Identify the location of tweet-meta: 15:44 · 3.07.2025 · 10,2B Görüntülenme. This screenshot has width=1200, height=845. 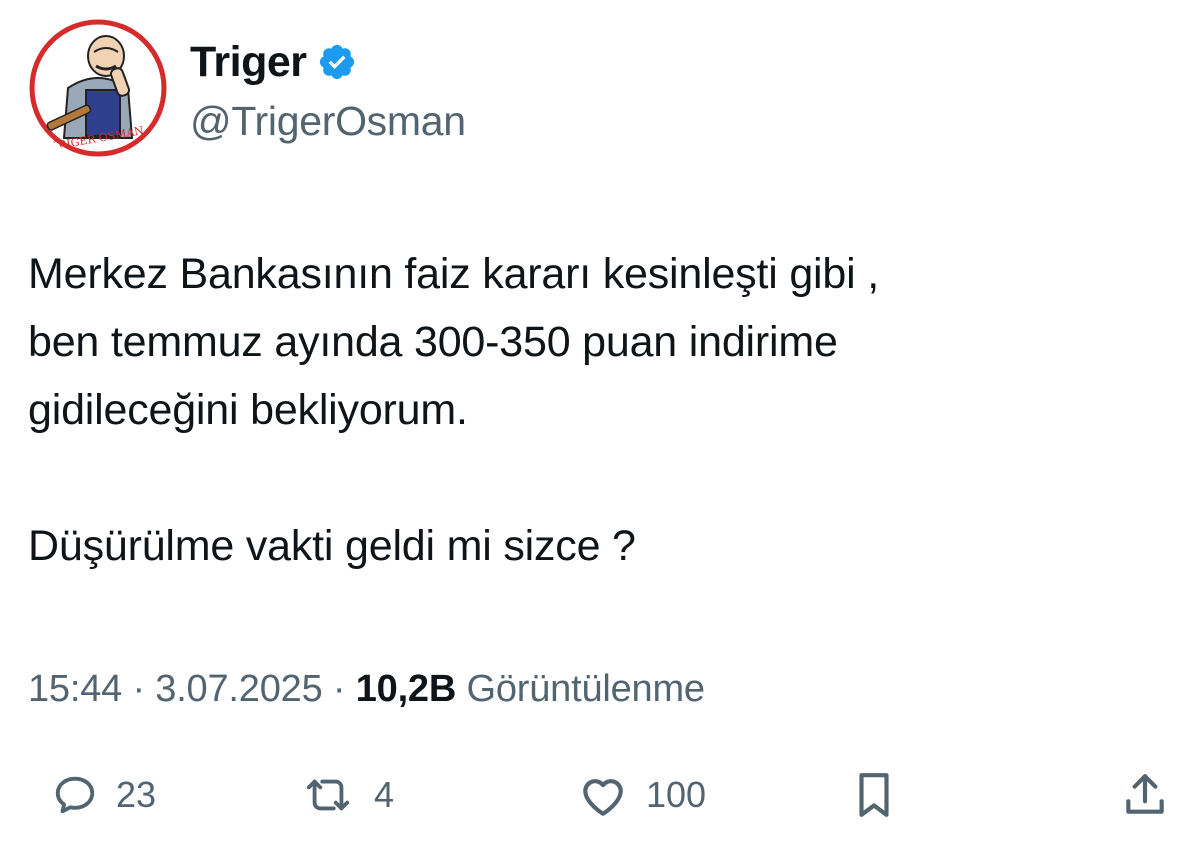
(366, 689).